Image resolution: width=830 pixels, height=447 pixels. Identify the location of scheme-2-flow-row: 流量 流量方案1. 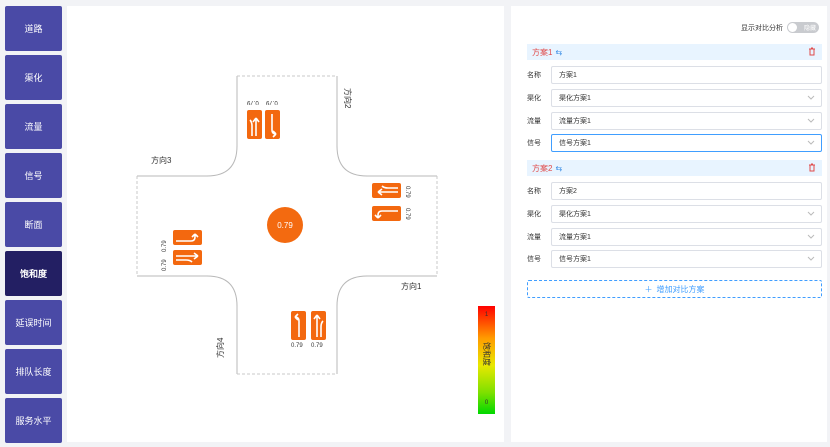
(674, 237).